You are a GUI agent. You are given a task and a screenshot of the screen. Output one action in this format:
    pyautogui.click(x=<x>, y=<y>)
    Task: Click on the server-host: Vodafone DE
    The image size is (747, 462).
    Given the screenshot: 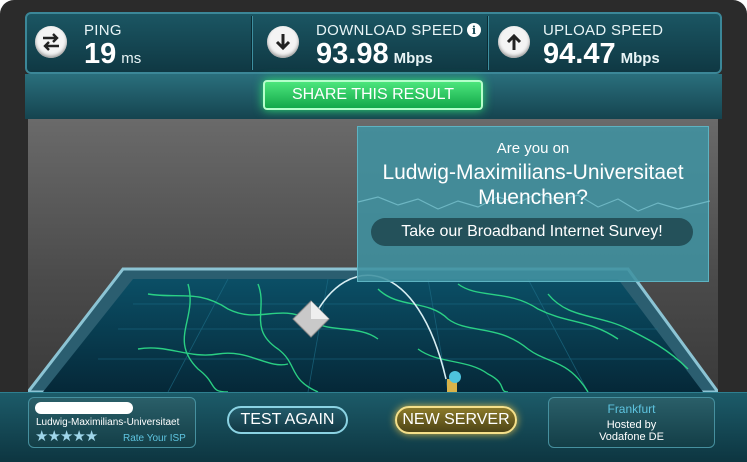 What is the action you would take?
    pyautogui.click(x=631, y=437)
    